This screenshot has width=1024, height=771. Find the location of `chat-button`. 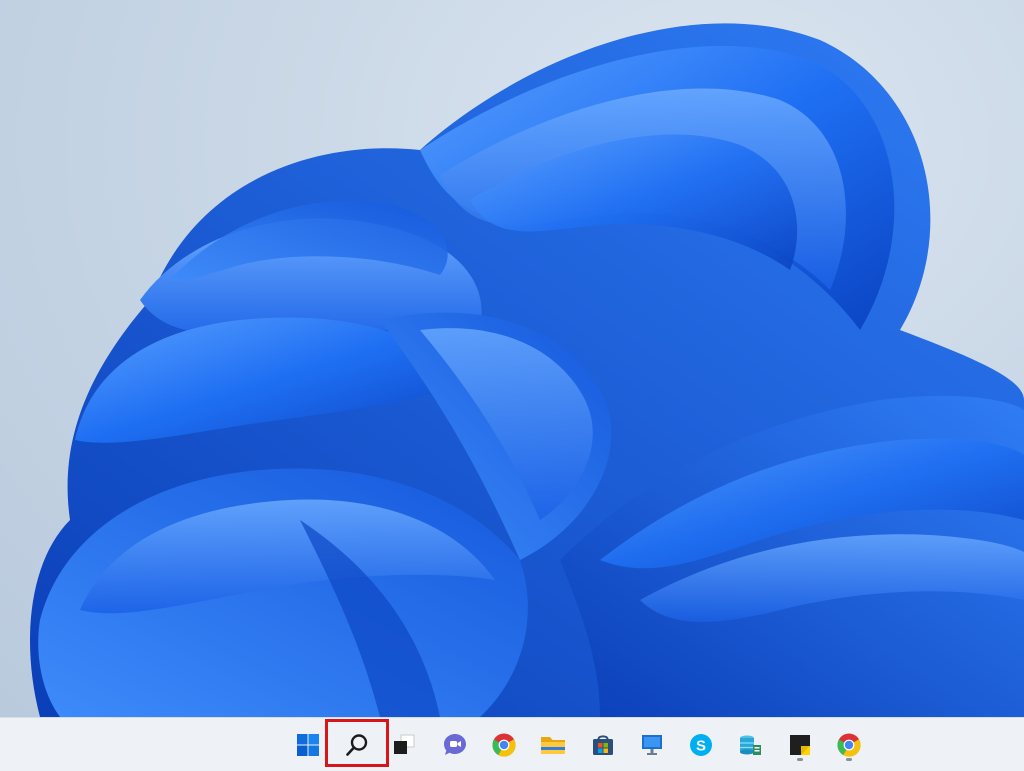

chat-button is located at coordinates (455, 745).